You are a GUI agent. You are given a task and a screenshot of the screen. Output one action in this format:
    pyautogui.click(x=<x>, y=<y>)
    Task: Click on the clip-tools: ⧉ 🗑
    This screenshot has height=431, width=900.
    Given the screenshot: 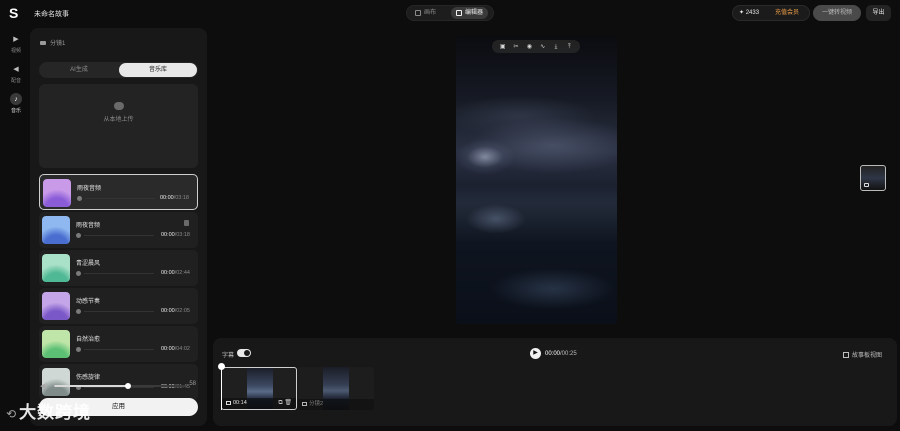 What is the action you would take?
    pyautogui.click(x=285, y=403)
    